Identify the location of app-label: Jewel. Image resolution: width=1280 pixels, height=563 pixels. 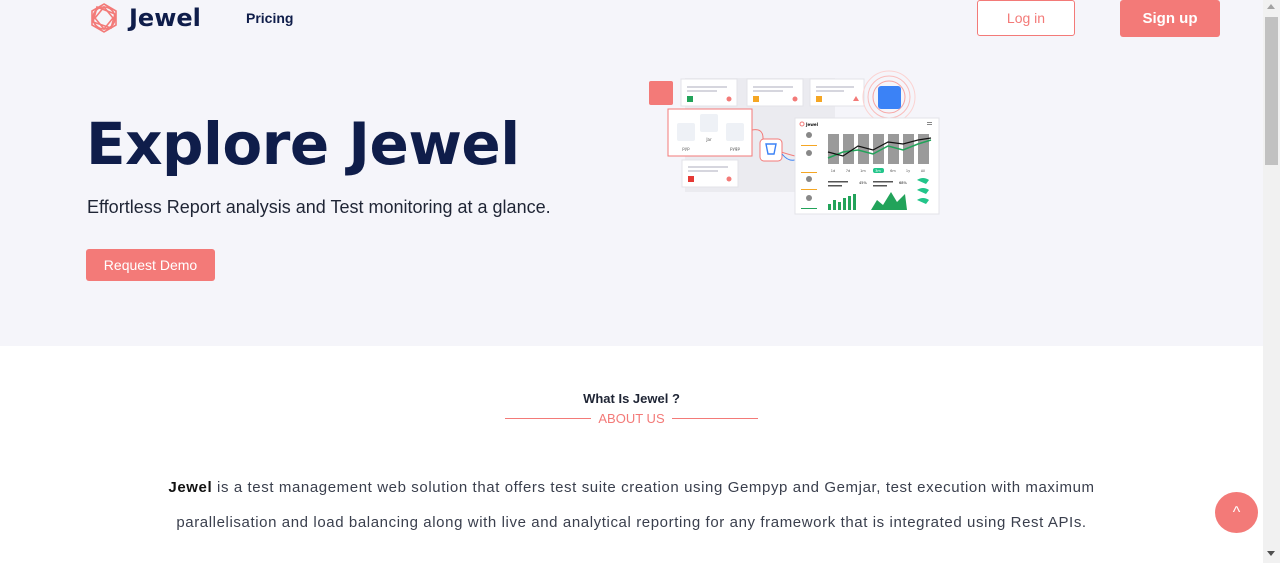
(812, 124).